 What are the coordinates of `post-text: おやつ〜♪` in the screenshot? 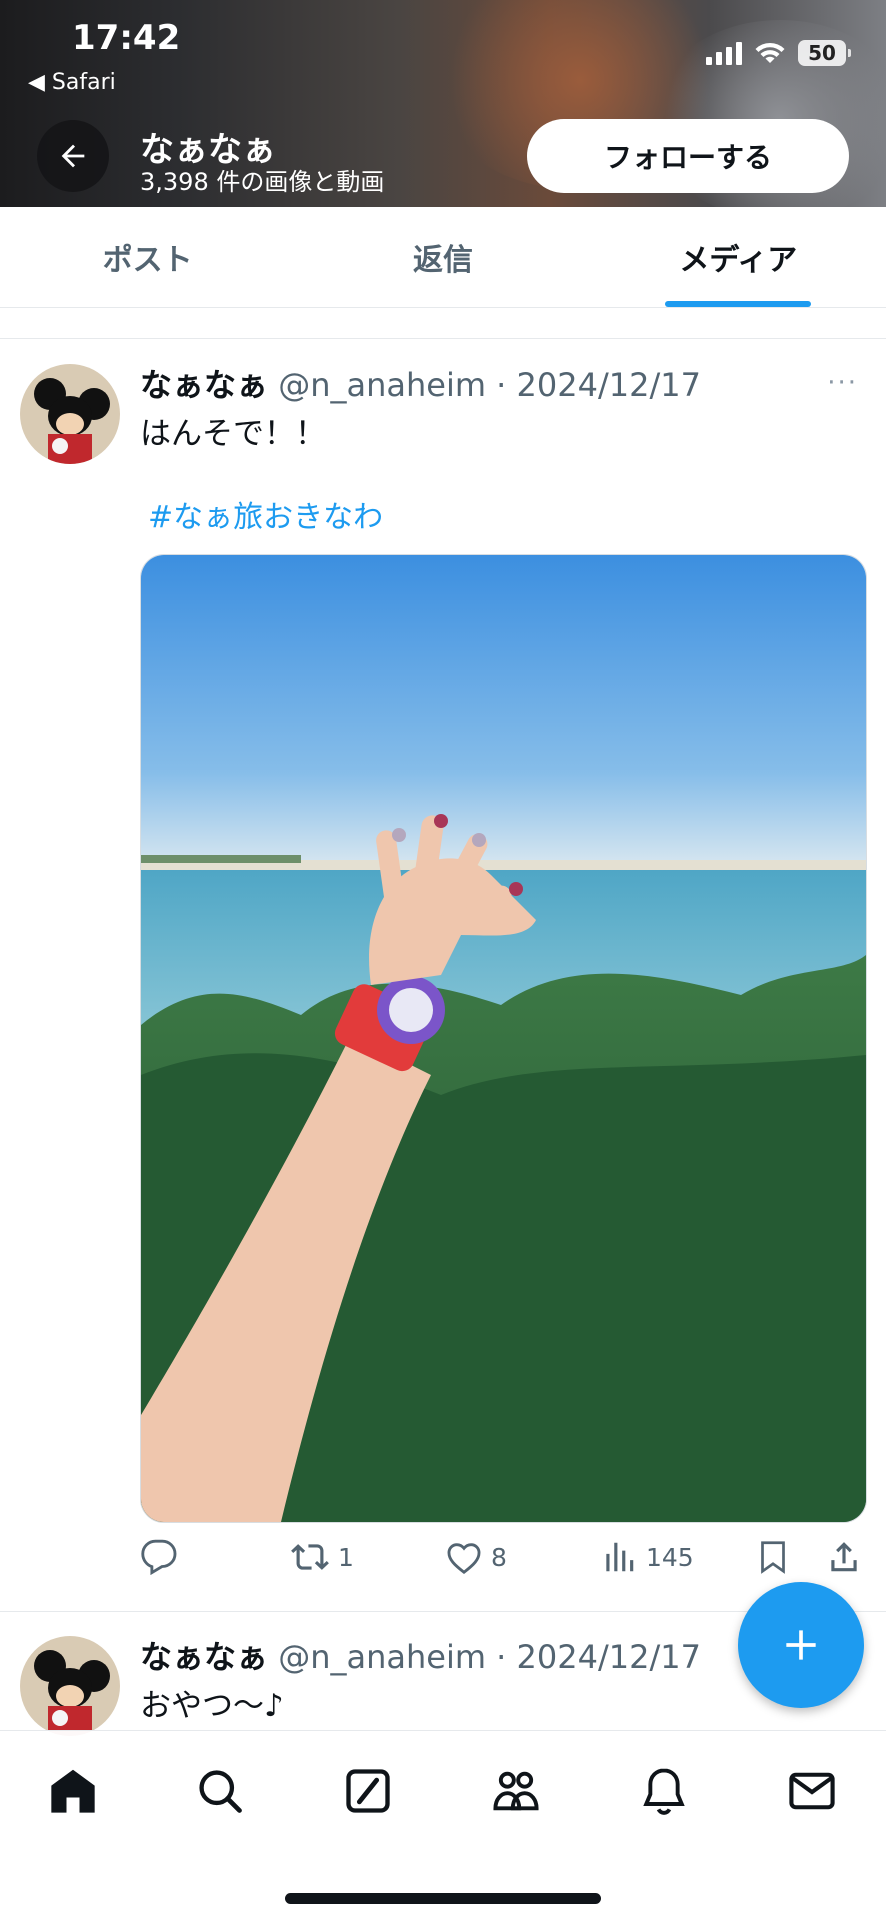 It's located at (212, 1706).